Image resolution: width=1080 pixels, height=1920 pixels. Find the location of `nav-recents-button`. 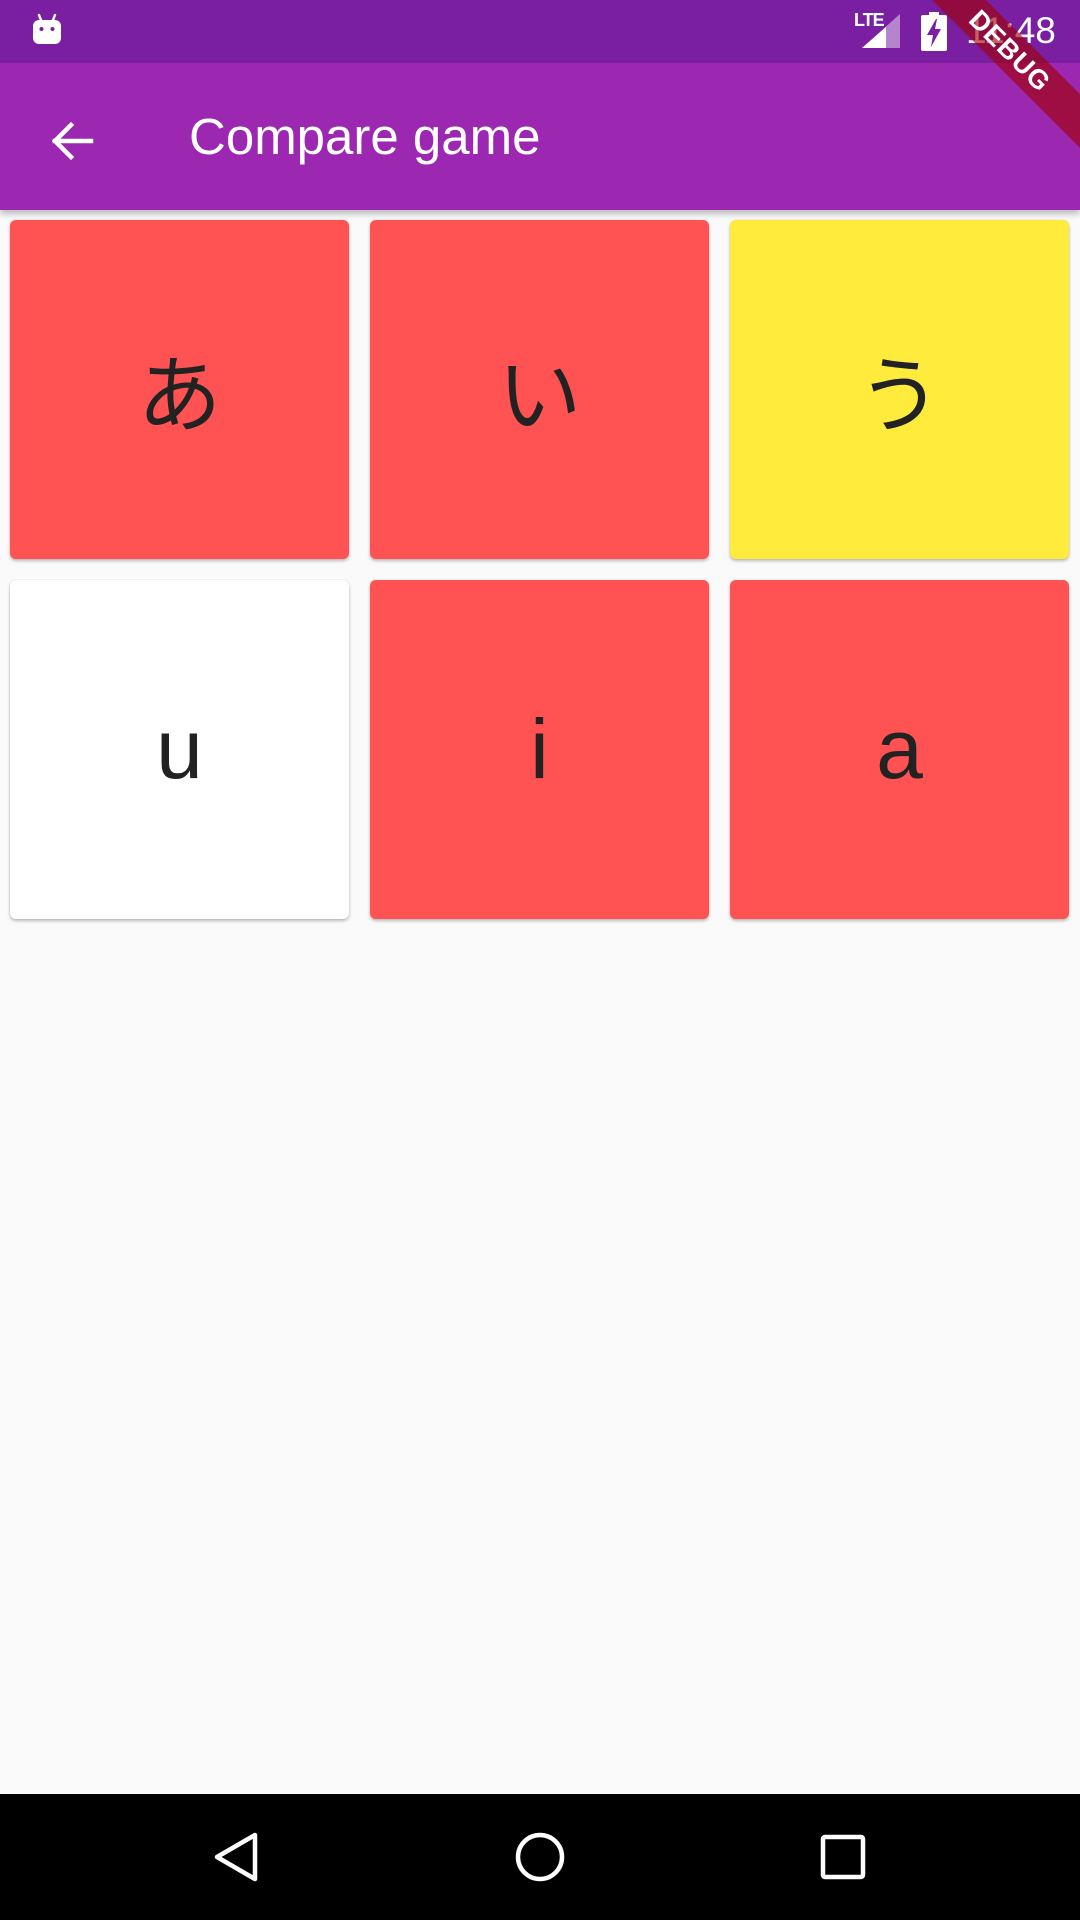

nav-recents-button is located at coordinates (843, 1857).